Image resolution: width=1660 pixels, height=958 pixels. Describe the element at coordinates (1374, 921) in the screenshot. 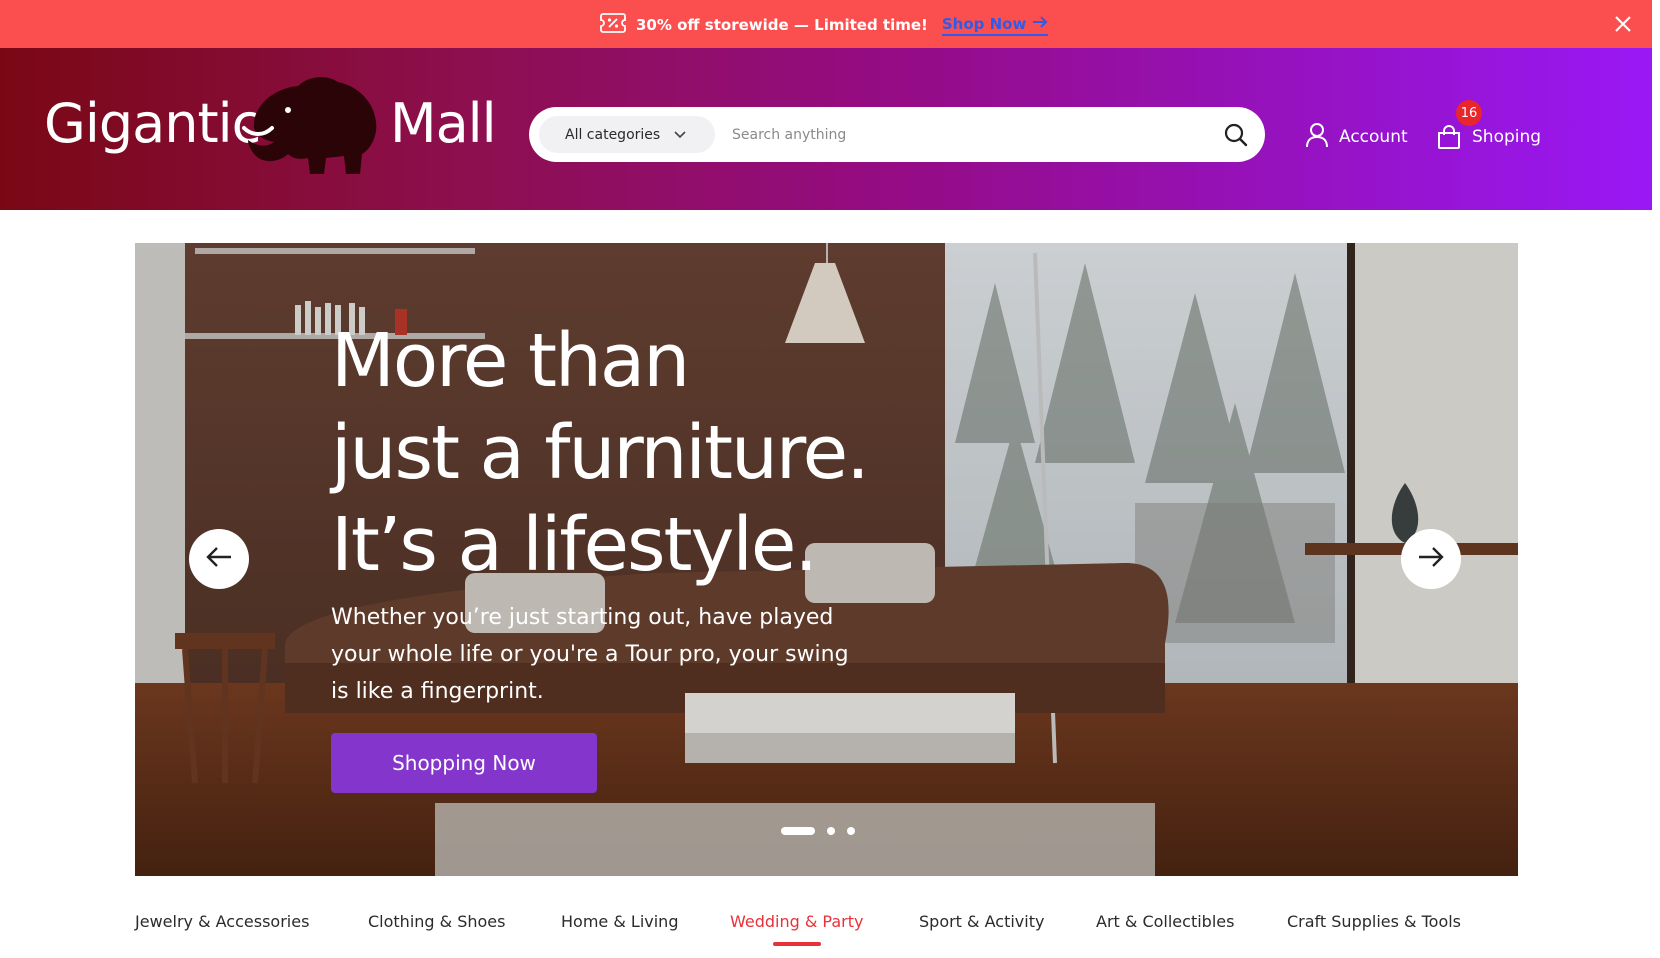

I see `category-craft-supplies-tools: Craft Supplies & Tools` at that location.